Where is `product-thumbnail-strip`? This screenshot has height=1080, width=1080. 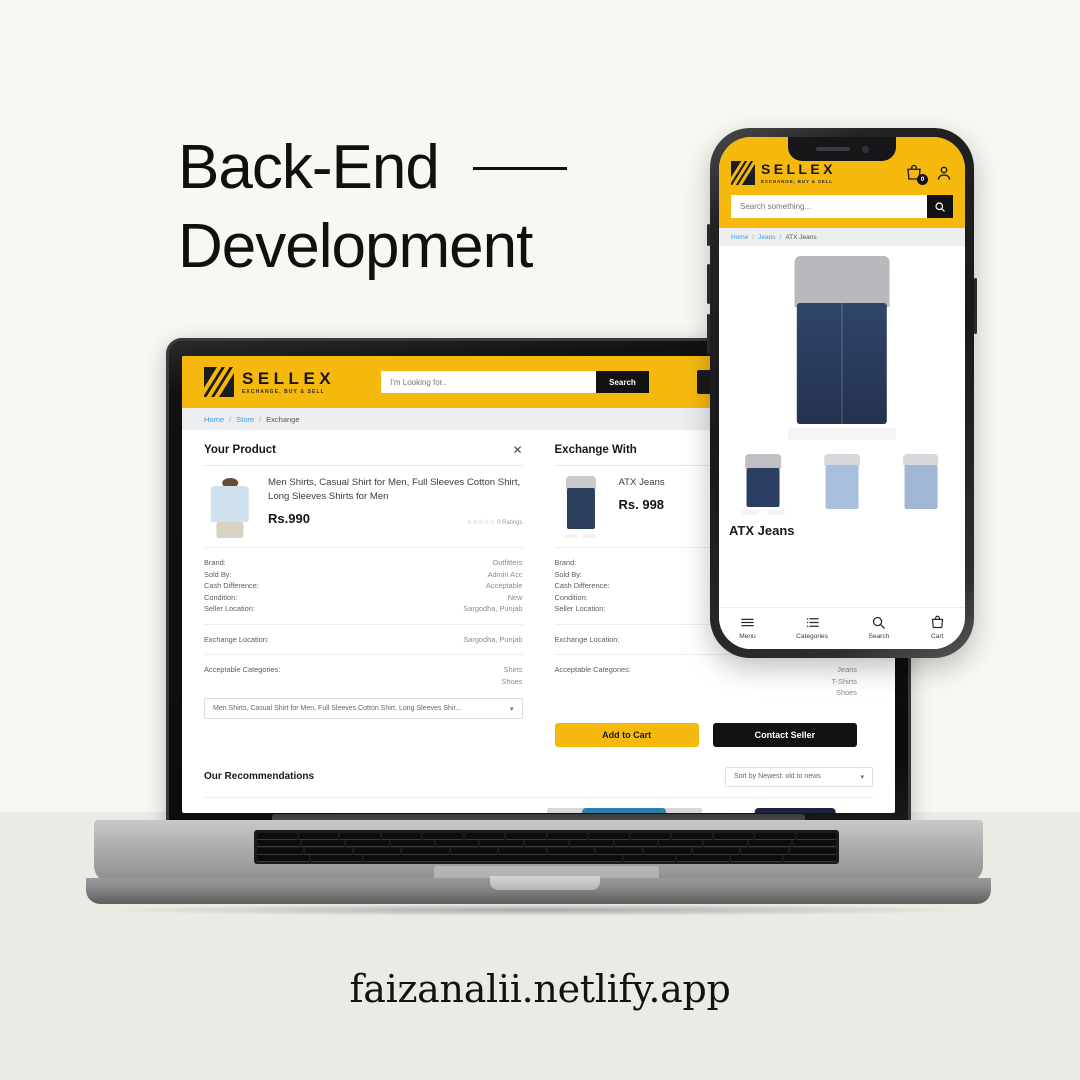 product-thumbnail-strip is located at coordinates (842, 485).